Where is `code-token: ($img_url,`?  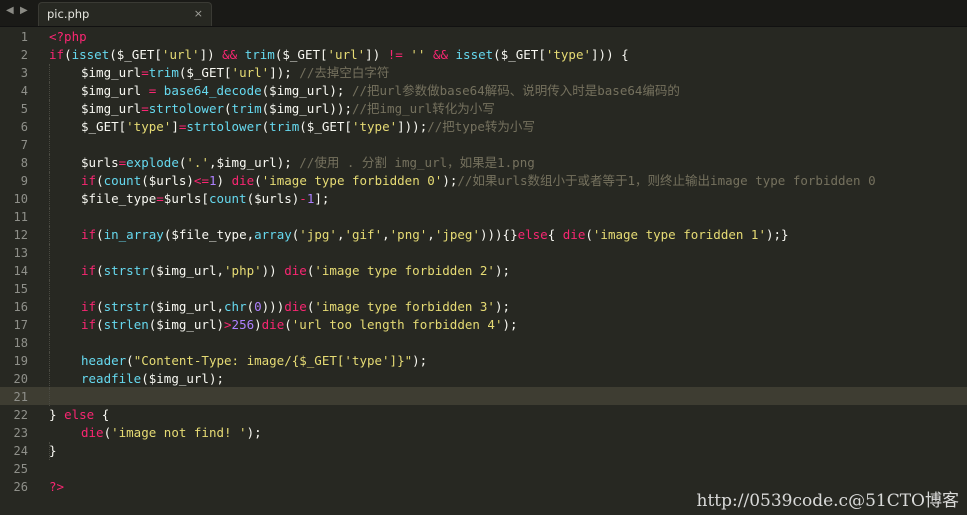 code-token: ($img_url, is located at coordinates (186, 270).